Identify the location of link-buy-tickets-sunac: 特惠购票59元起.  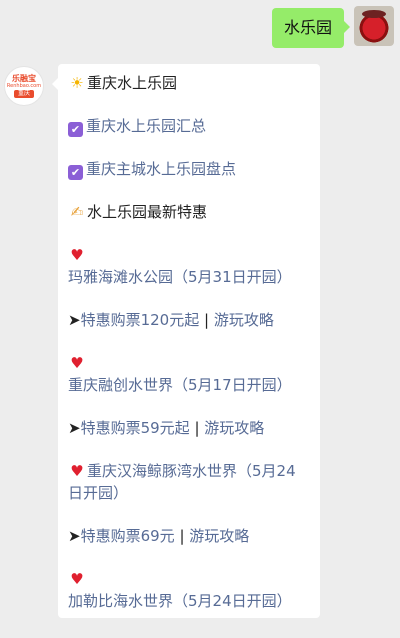
(138, 428).